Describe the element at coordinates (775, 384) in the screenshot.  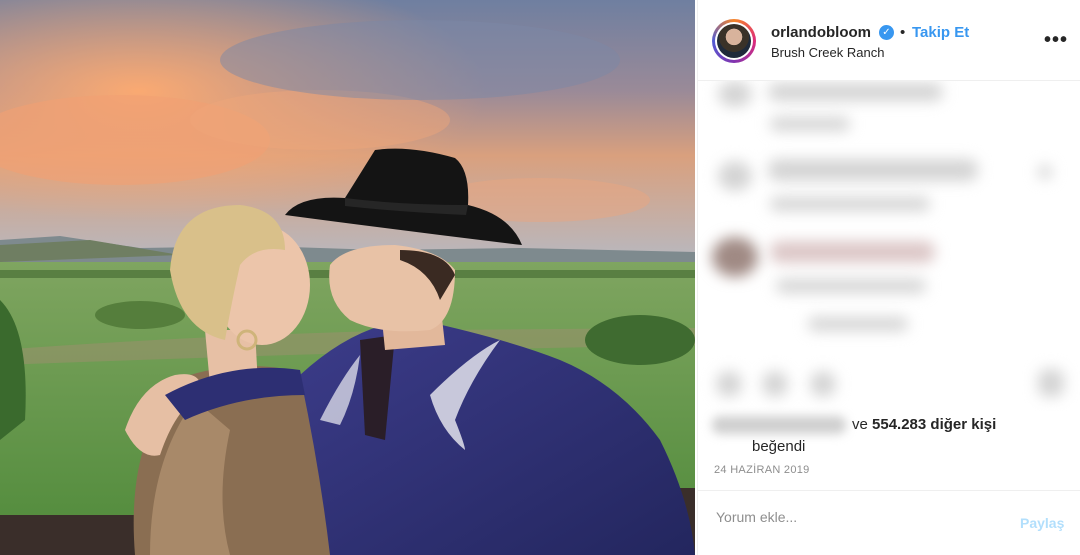
I see `comment-action-icon` at that location.